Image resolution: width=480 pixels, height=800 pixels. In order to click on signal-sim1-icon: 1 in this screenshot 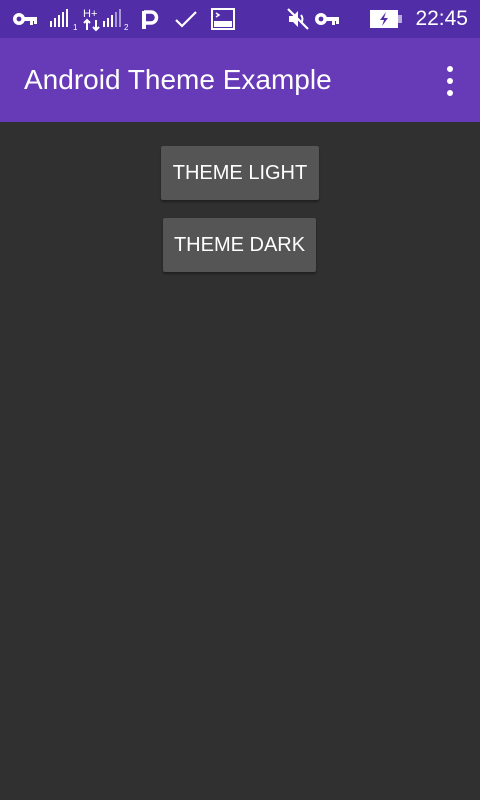, I will do `click(65, 19)`.